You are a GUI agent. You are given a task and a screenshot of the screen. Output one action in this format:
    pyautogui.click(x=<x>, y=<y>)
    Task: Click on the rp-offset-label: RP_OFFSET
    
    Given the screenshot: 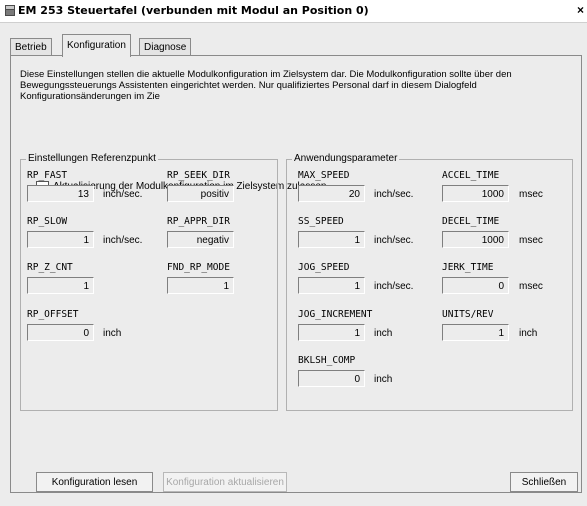 What is the action you would take?
    pyautogui.click(x=53, y=314)
    